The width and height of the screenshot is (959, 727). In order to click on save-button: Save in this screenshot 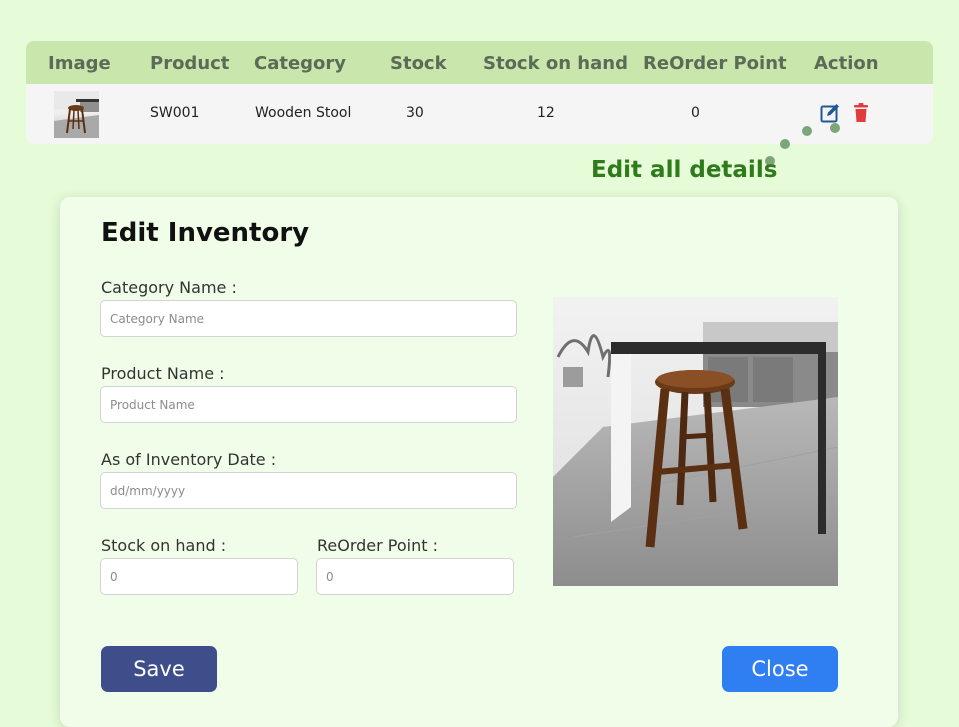, I will do `click(159, 669)`.